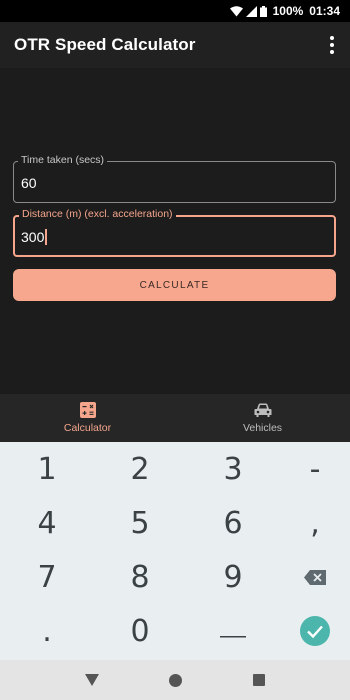 This screenshot has width=350, height=700. I want to click on overflow-menu-icon, so click(332, 45).